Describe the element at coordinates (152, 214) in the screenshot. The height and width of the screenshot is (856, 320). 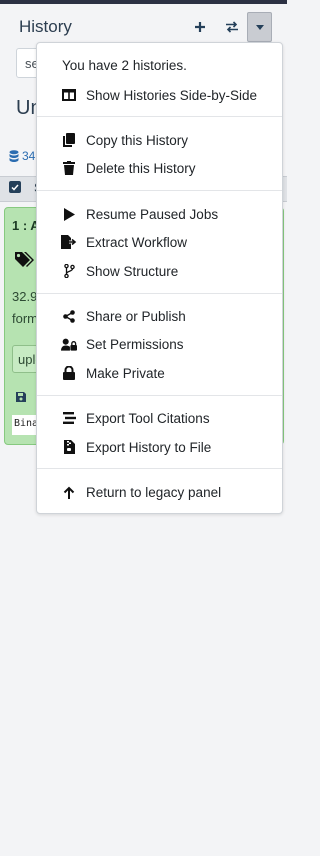
I see `menu-item-label: Resume Paused Jobs` at that location.